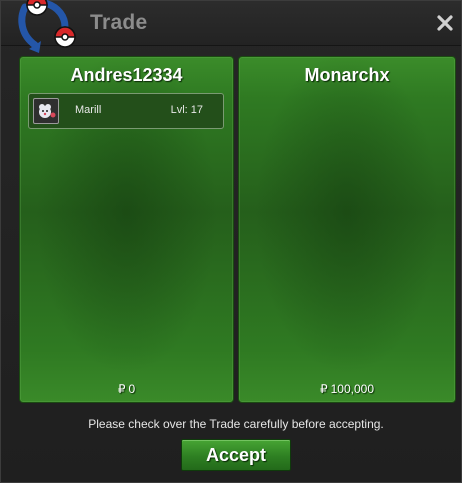 Image resolution: width=462 pixels, height=483 pixels. I want to click on player-name: Monarchx, so click(347, 75).